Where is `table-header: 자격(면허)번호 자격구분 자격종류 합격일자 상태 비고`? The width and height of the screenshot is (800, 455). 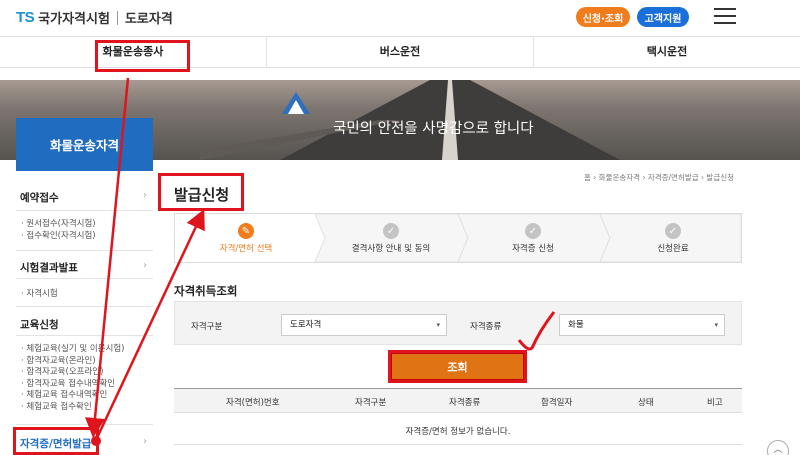 table-header: 자격(면허)번호 자격구분 자격종류 합격일자 상태 비고 is located at coordinates (458, 400).